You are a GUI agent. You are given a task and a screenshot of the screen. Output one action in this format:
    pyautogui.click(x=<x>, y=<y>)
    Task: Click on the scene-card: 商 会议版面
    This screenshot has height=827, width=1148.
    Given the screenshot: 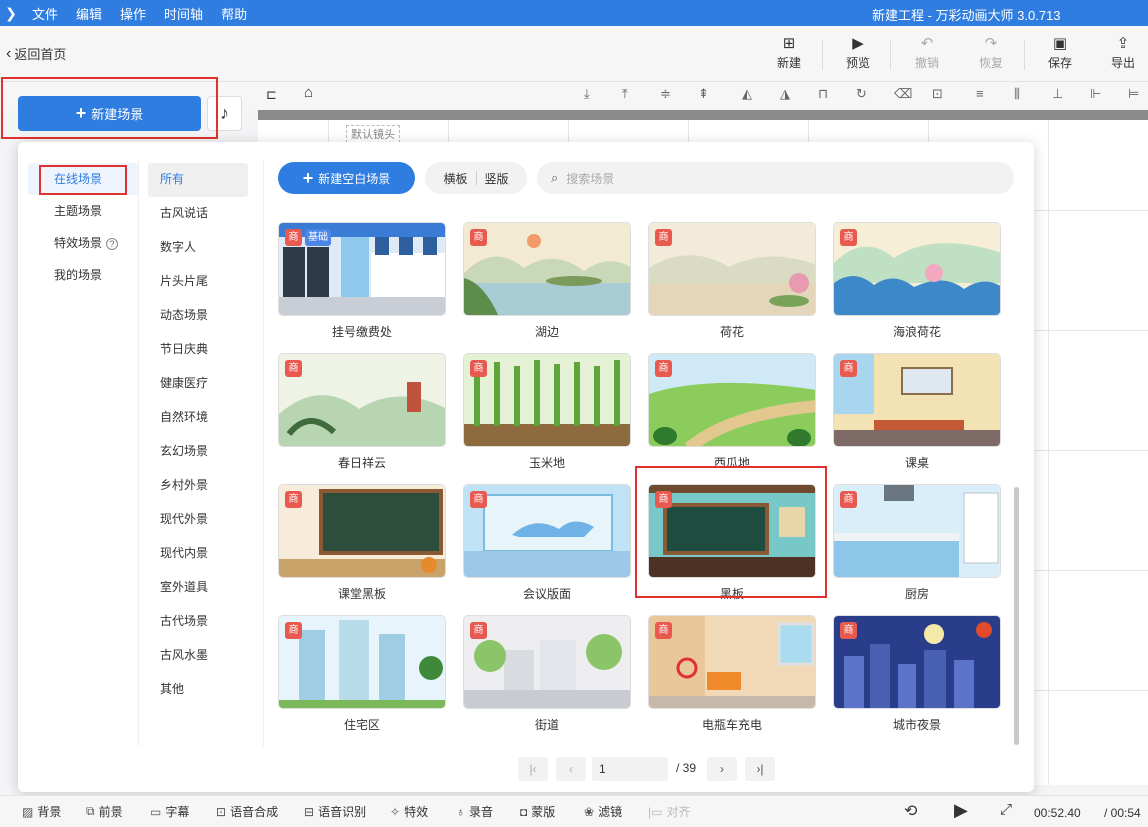 What is the action you would take?
    pyautogui.click(x=547, y=543)
    